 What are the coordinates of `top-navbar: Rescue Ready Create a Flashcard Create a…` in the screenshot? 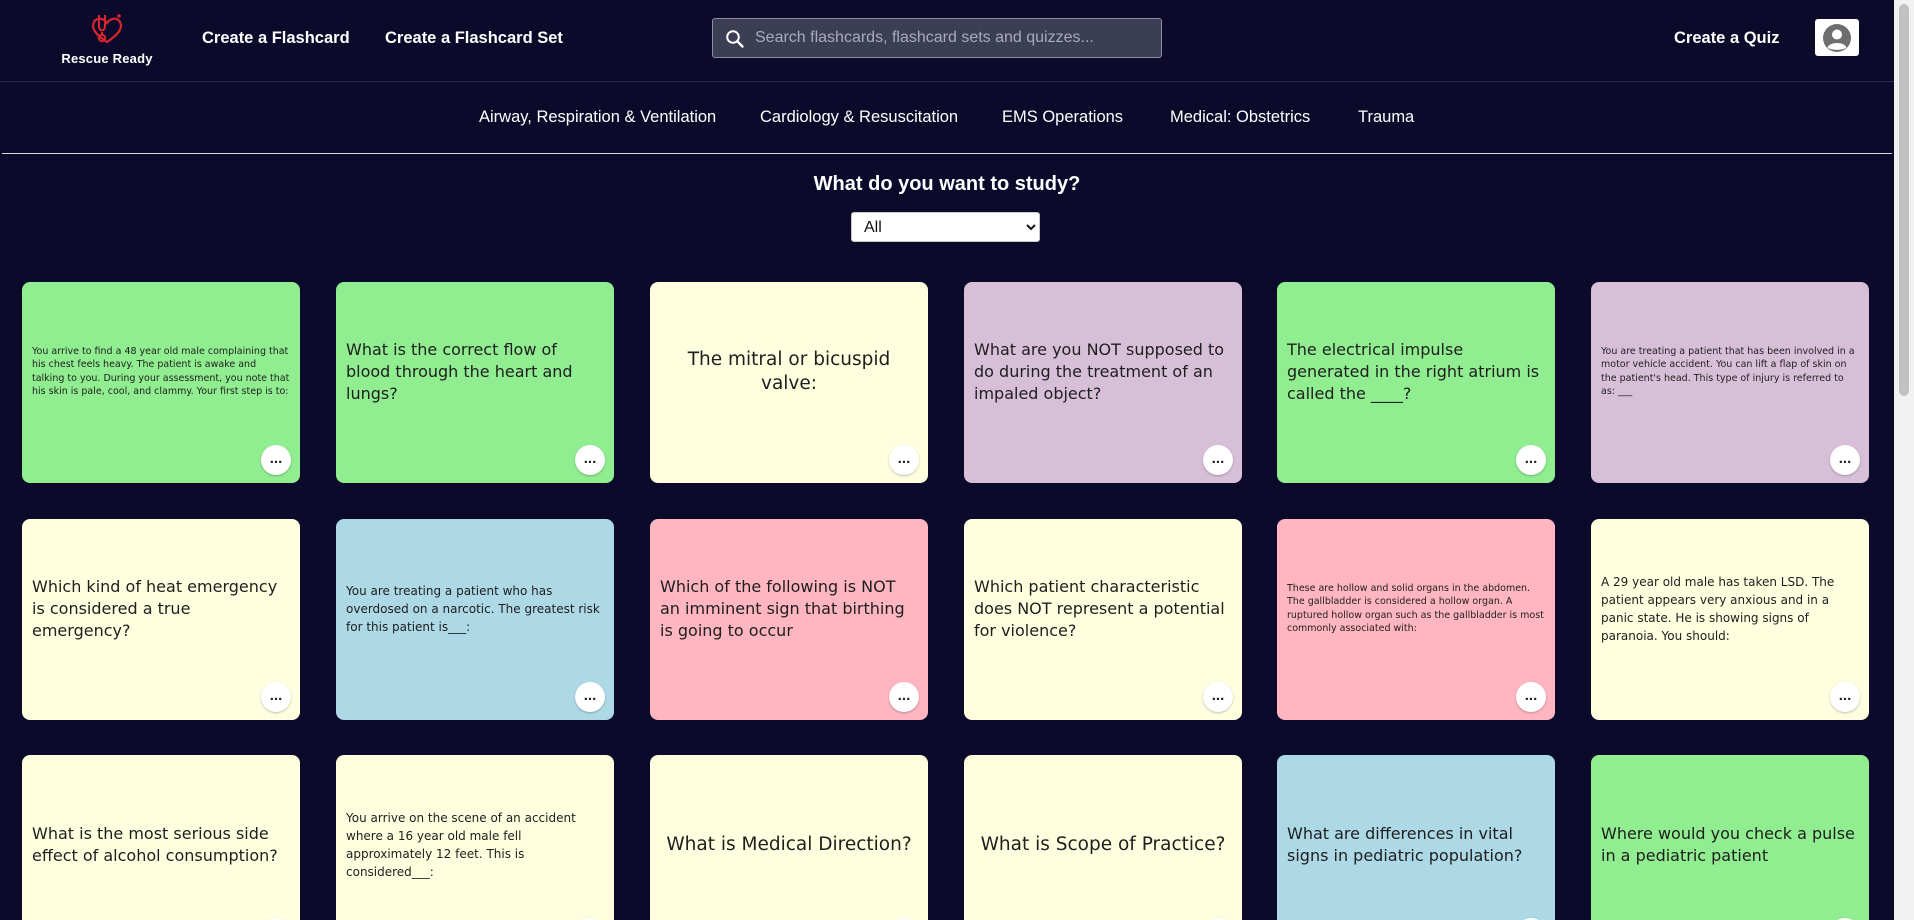 It's located at (947, 41).